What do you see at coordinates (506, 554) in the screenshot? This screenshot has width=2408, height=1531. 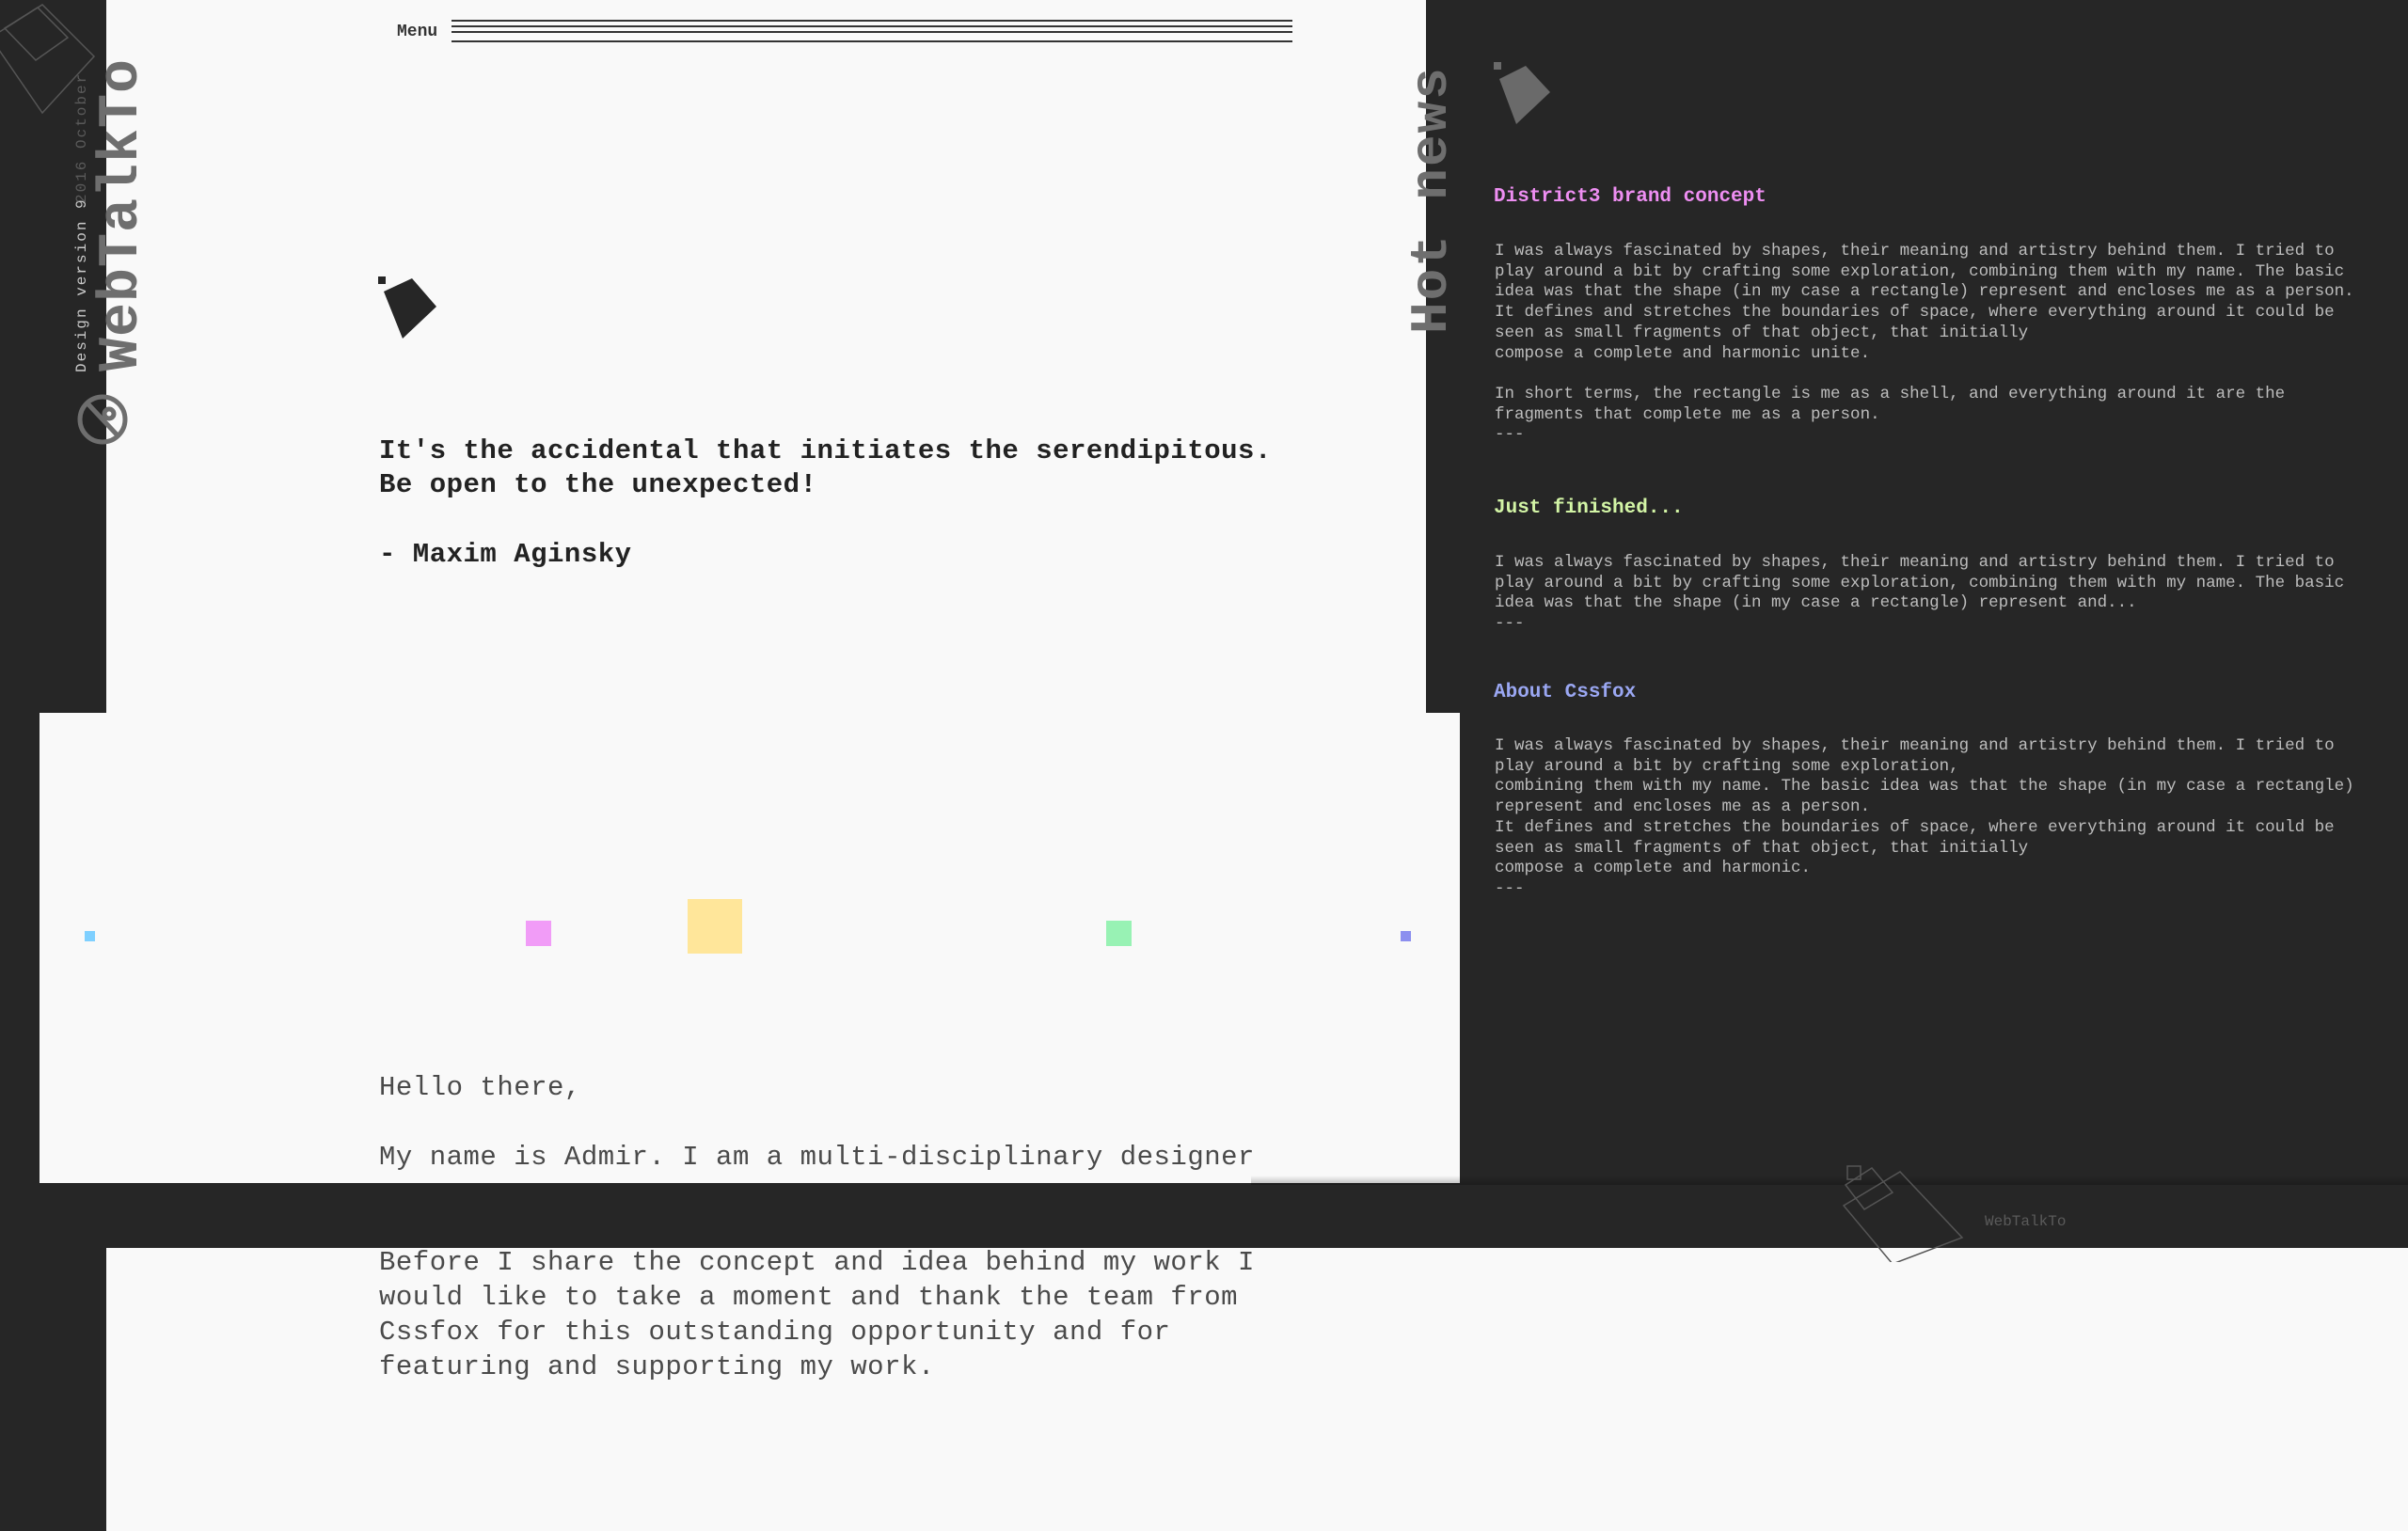 I see `quote-author: - Maxim Aginsky` at bounding box center [506, 554].